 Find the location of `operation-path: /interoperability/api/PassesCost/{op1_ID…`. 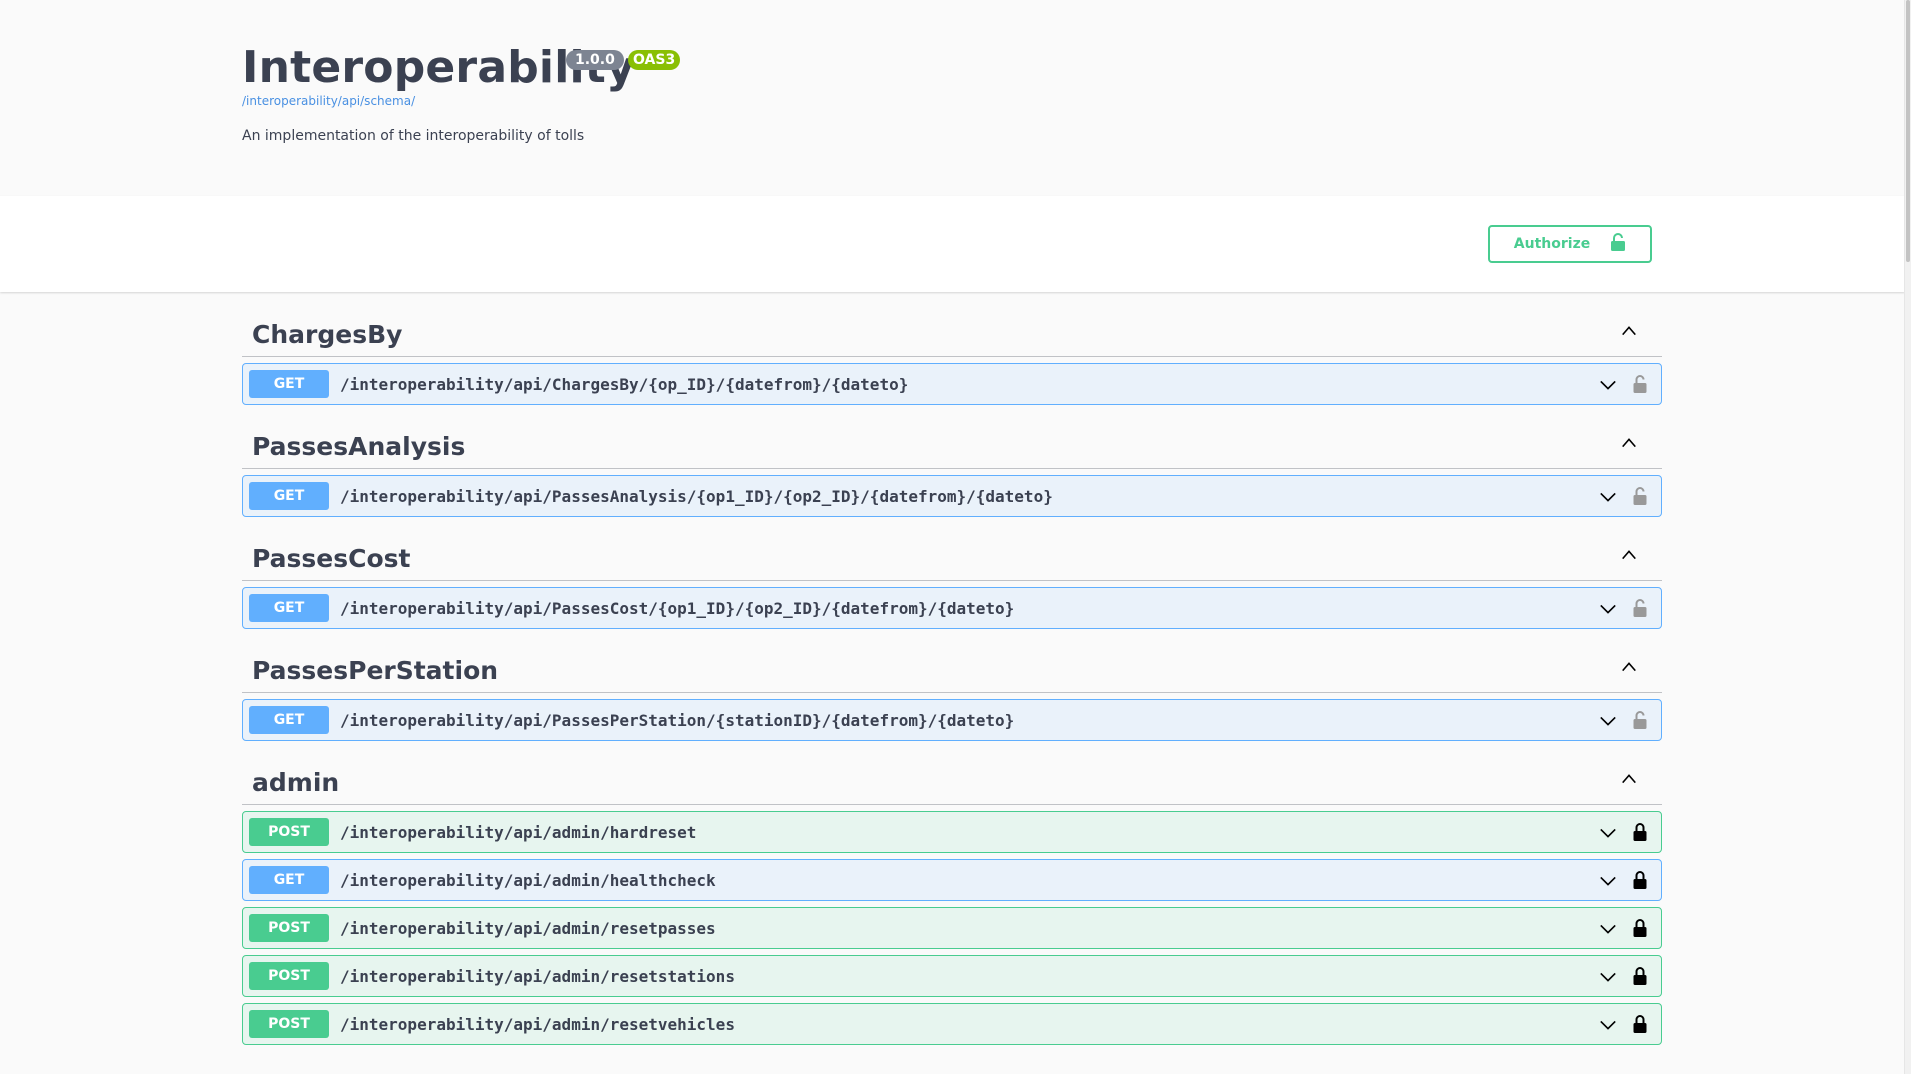

operation-path: /interoperability/api/PassesCost/{op1_ID… is located at coordinates (677, 608).